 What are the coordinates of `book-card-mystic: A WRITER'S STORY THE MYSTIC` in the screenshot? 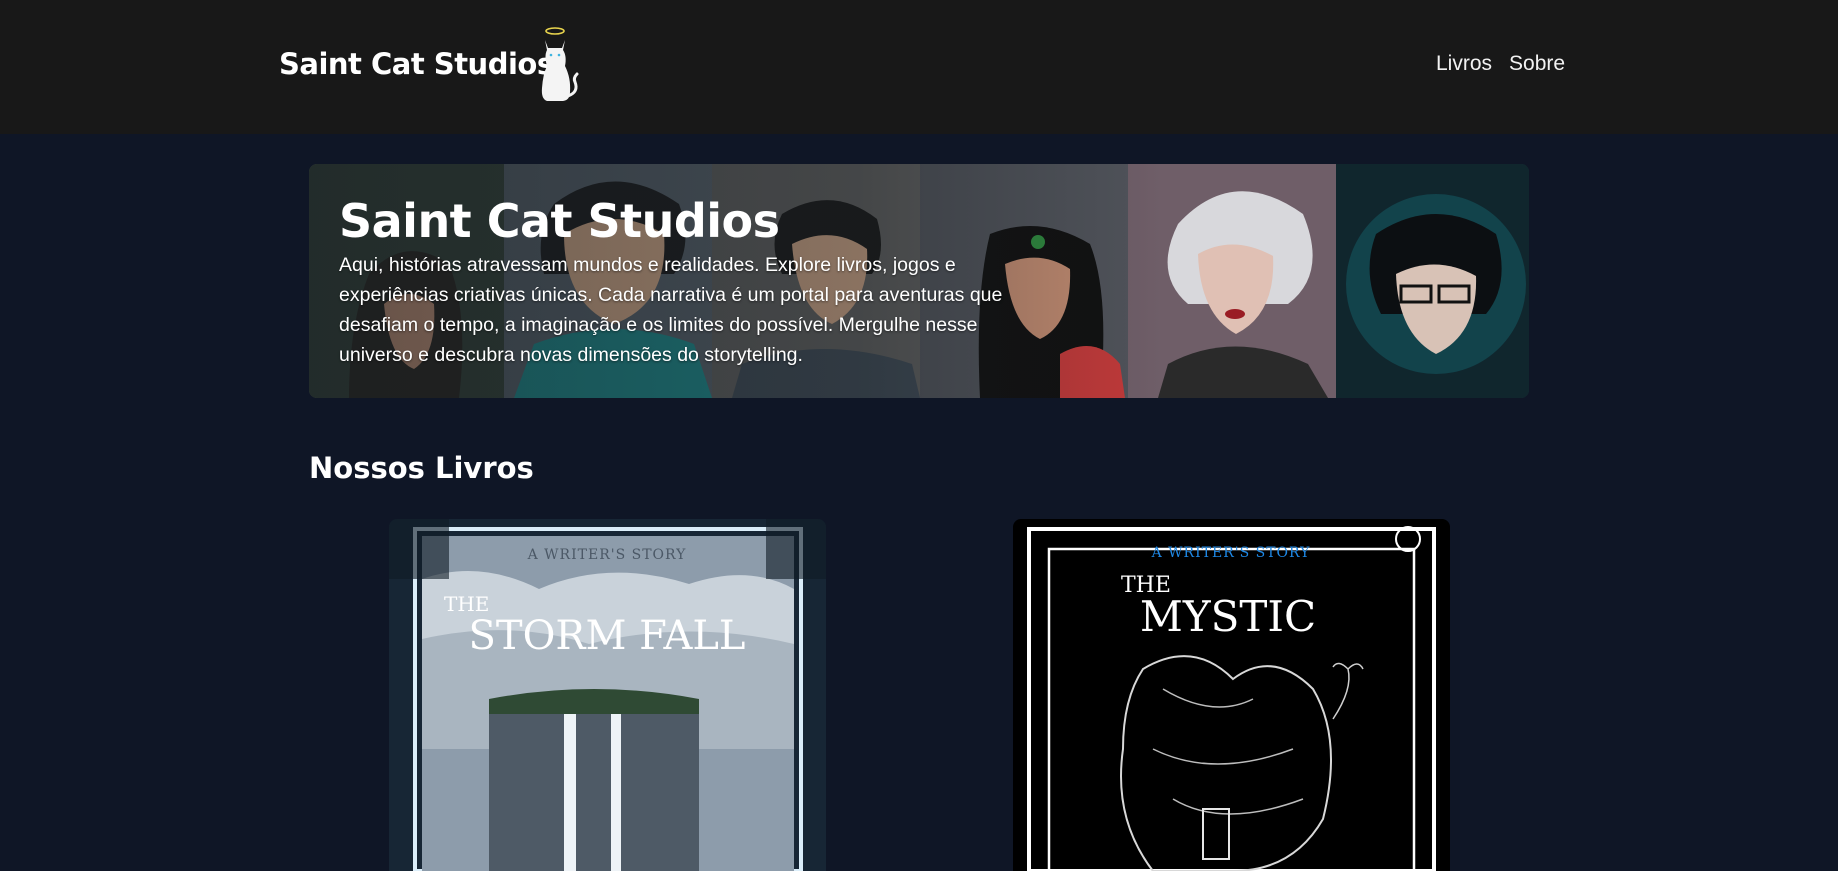 It's located at (1231, 695).